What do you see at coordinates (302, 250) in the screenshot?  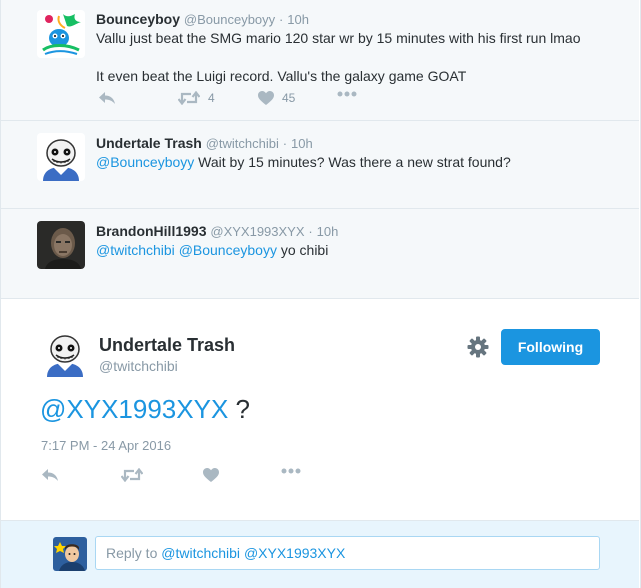 I see `tweet-body: yo chibi` at bounding box center [302, 250].